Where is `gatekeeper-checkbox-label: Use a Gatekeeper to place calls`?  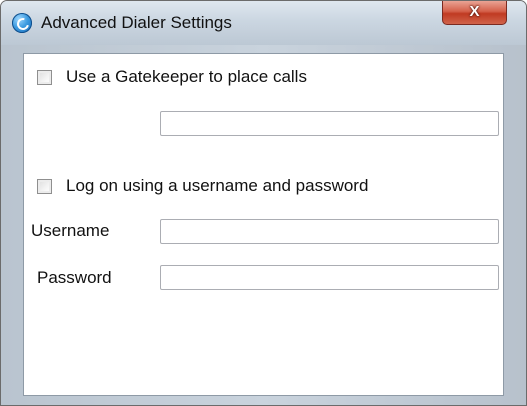 gatekeeper-checkbox-label: Use a Gatekeeper to place calls is located at coordinates (186, 77).